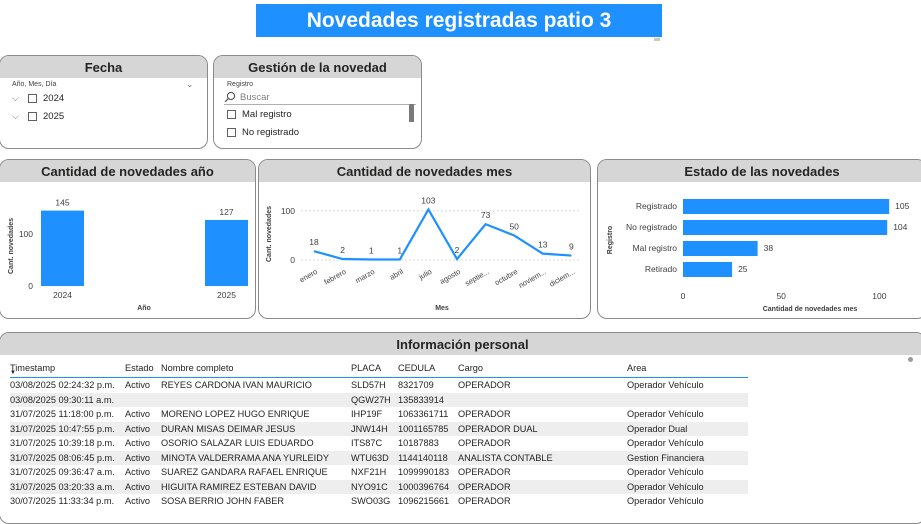  Describe the element at coordinates (269, 234) in the screenshot. I see `y-axis-label: Cant. novedades` at that location.